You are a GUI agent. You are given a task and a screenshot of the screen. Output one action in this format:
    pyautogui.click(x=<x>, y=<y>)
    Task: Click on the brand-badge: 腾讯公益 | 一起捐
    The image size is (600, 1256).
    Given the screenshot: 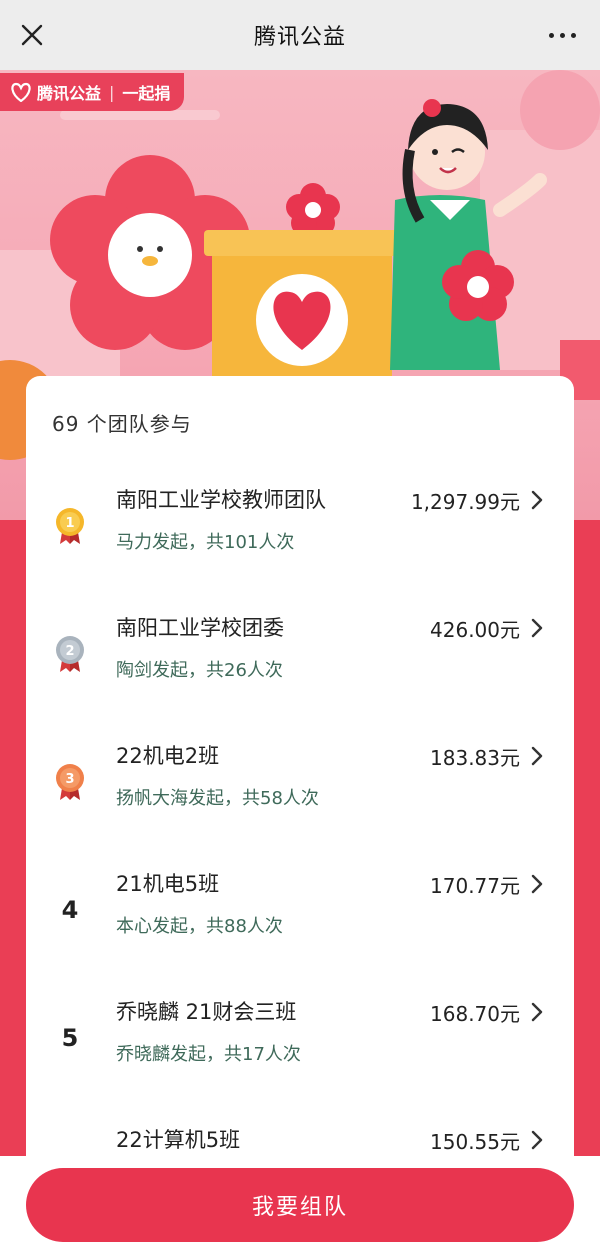 What is the action you would take?
    pyautogui.click(x=92, y=92)
    